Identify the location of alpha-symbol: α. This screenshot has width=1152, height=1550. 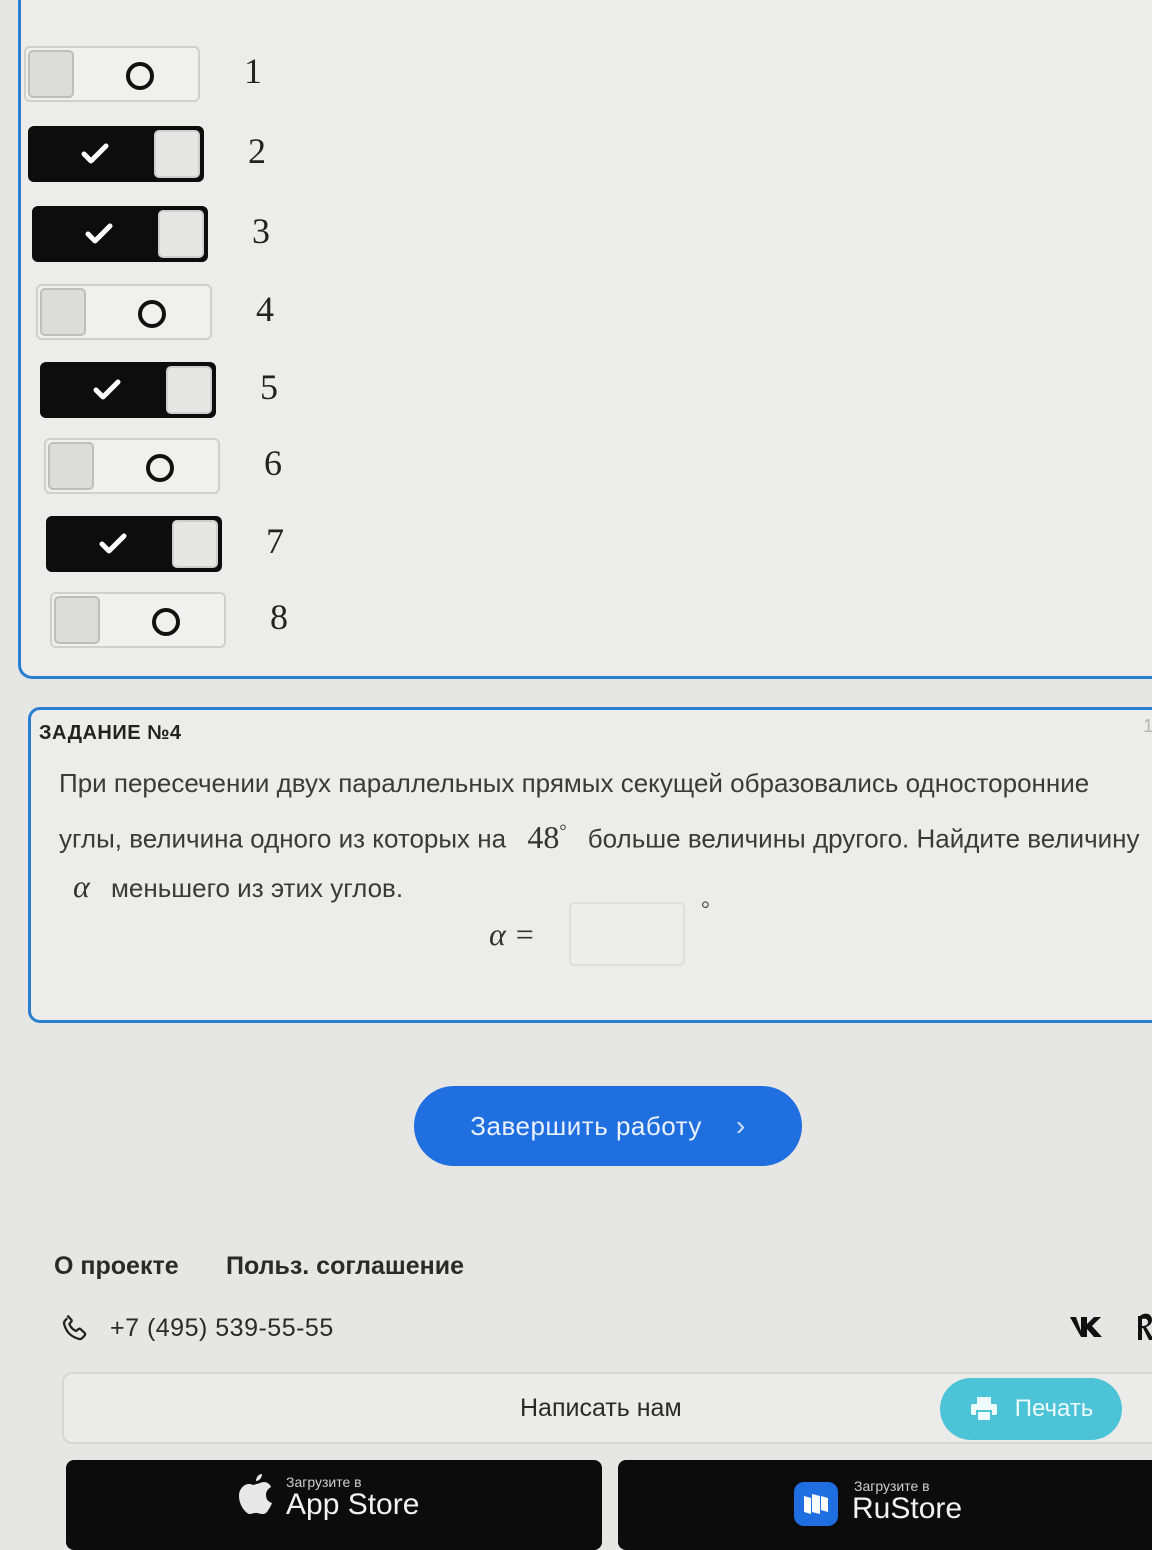
(81, 885).